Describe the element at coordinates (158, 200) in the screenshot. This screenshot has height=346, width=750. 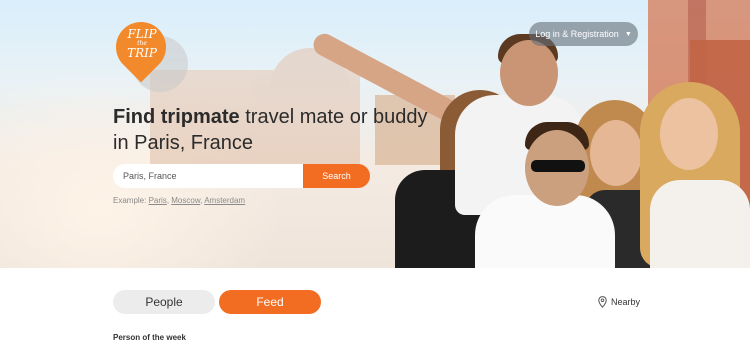
I see `example-link-paris: Paris` at that location.